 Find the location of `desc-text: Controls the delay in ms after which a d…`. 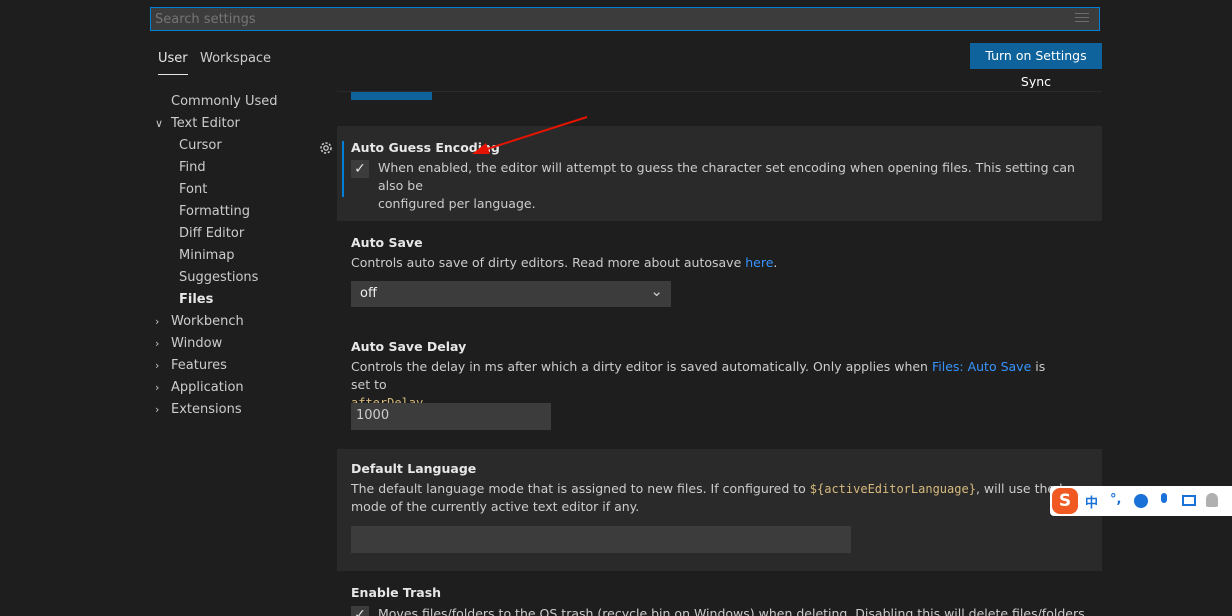

desc-text: Controls the delay in ms after which a d… is located at coordinates (639, 366).